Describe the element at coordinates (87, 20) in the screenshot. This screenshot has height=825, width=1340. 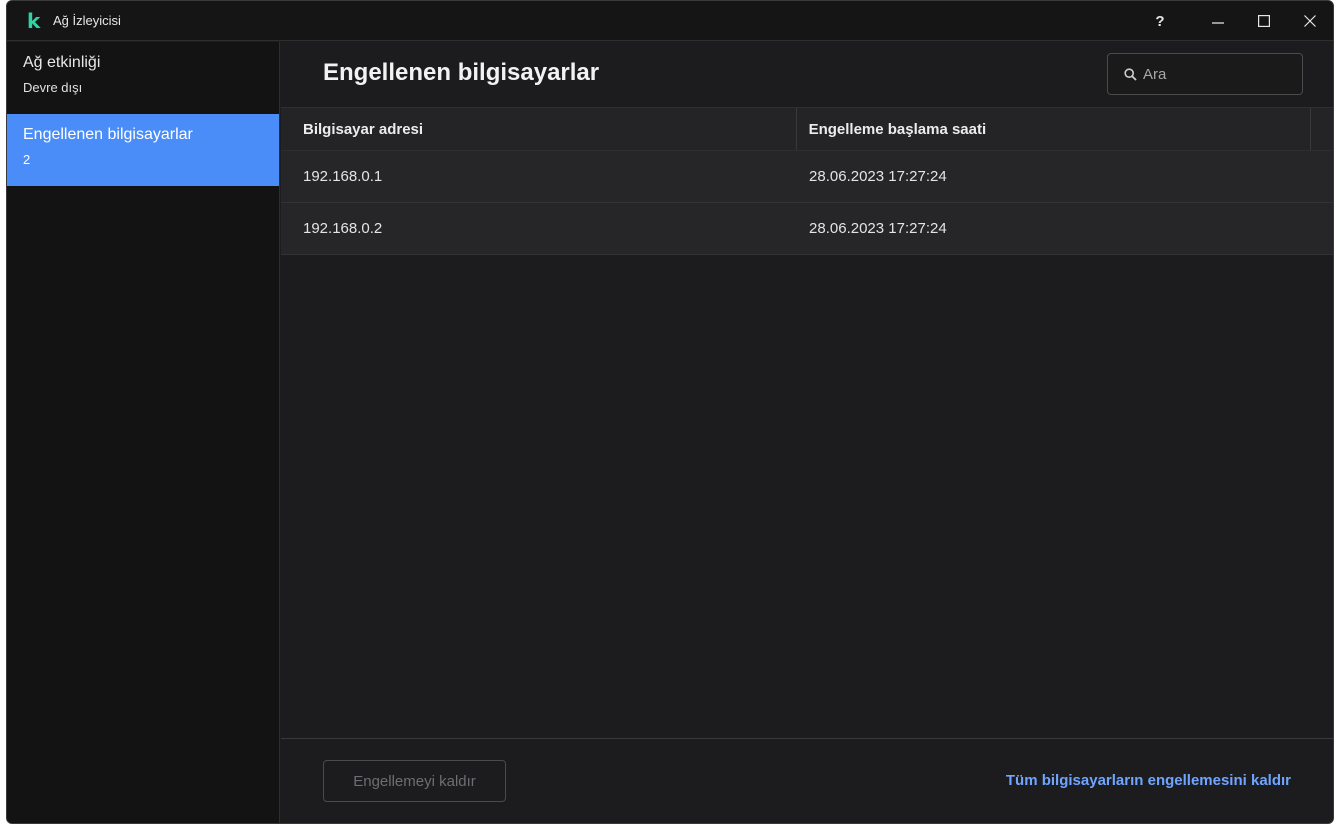
I see `window-title: Ağ İzleyicisi` at that location.